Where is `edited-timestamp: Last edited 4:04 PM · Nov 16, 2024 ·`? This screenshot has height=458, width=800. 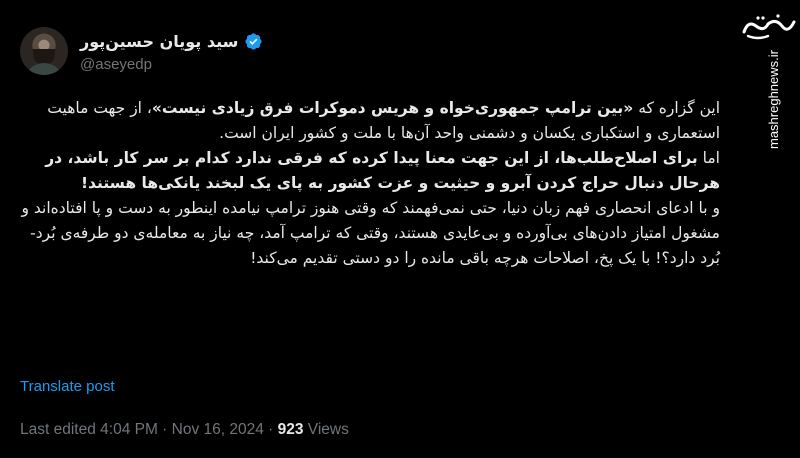 edited-timestamp: Last edited 4:04 PM · Nov 16, 2024 · is located at coordinates (149, 429).